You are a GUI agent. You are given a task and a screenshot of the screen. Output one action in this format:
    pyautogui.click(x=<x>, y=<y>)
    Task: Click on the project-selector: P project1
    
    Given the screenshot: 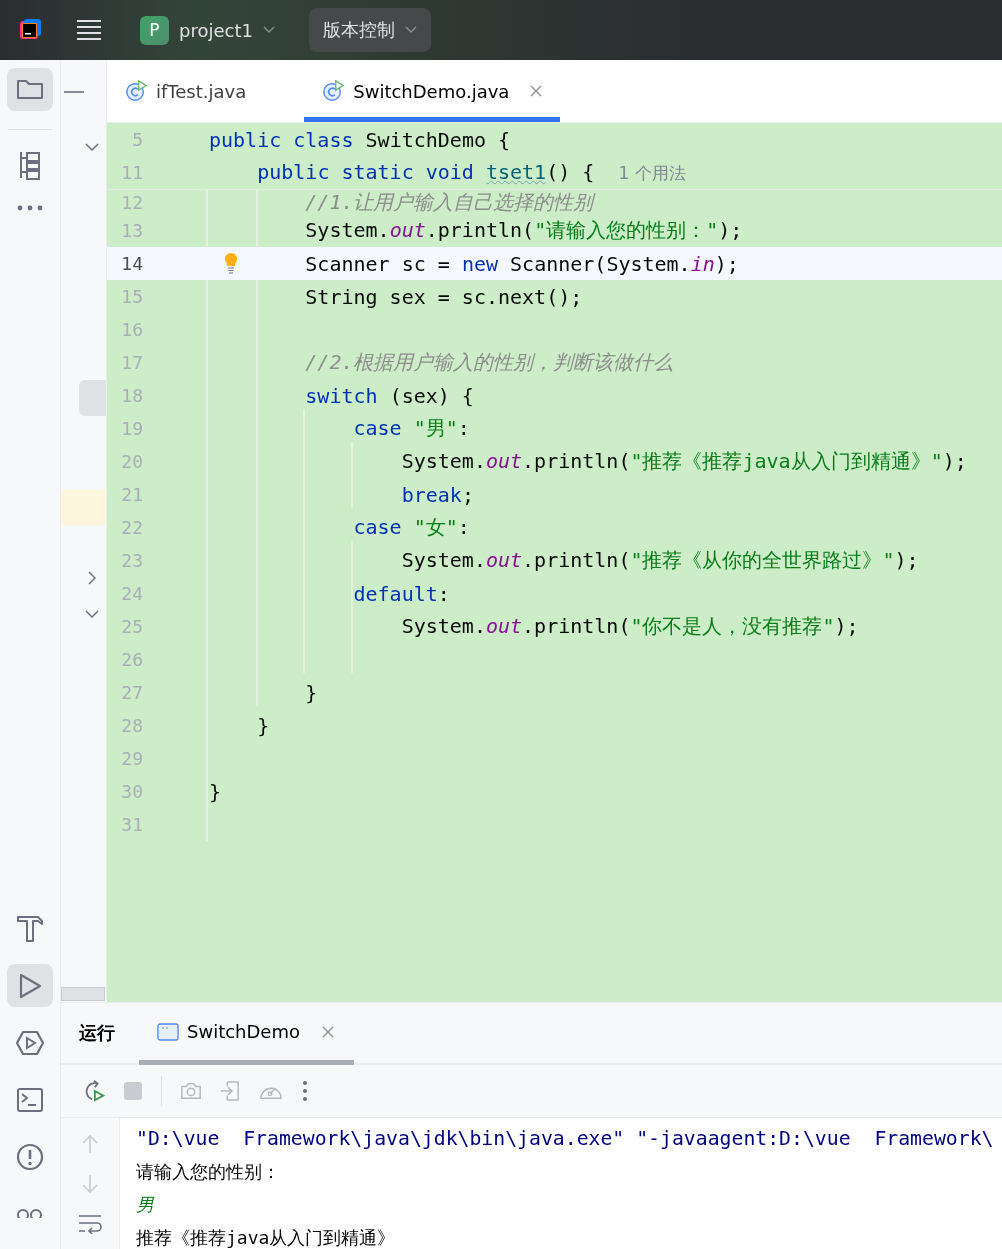 What is the action you would take?
    pyautogui.click(x=207, y=30)
    